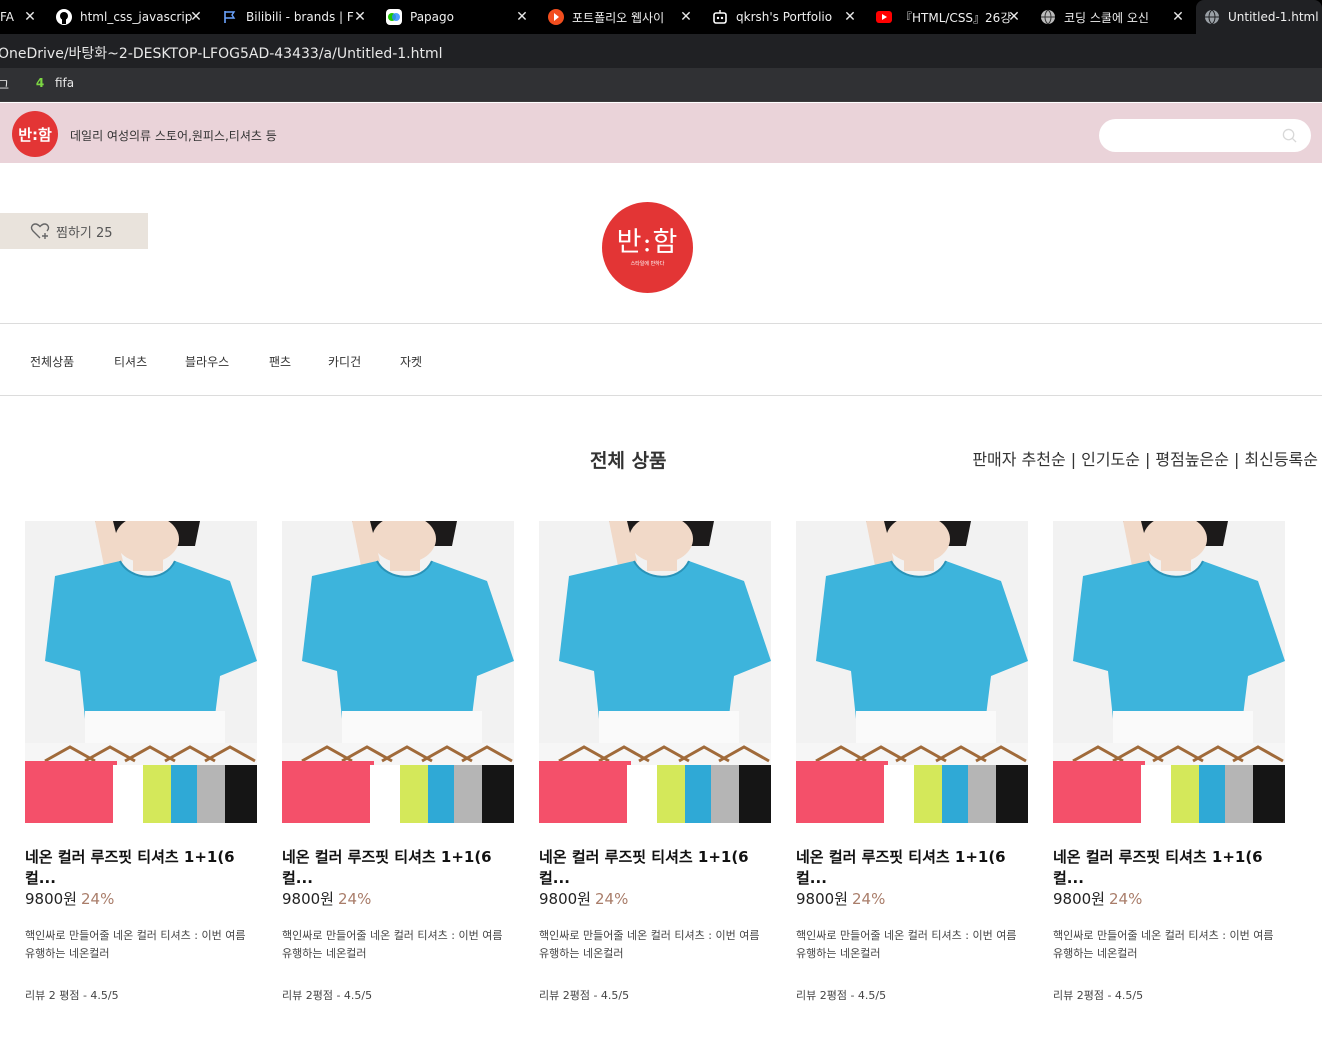 This screenshot has height=1040, width=1322. Describe the element at coordinates (457, 17) in the screenshot. I see `tab-3: Papago ✕` at that location.